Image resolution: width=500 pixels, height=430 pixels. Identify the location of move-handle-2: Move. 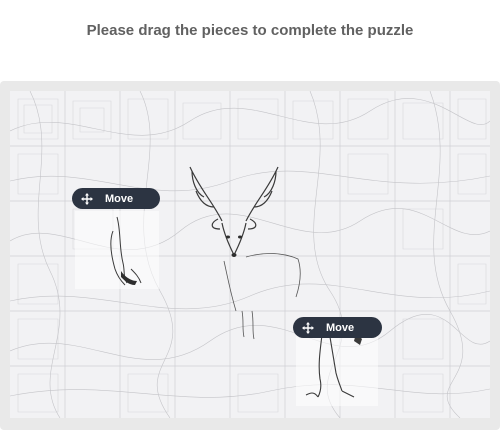
(337, 327).